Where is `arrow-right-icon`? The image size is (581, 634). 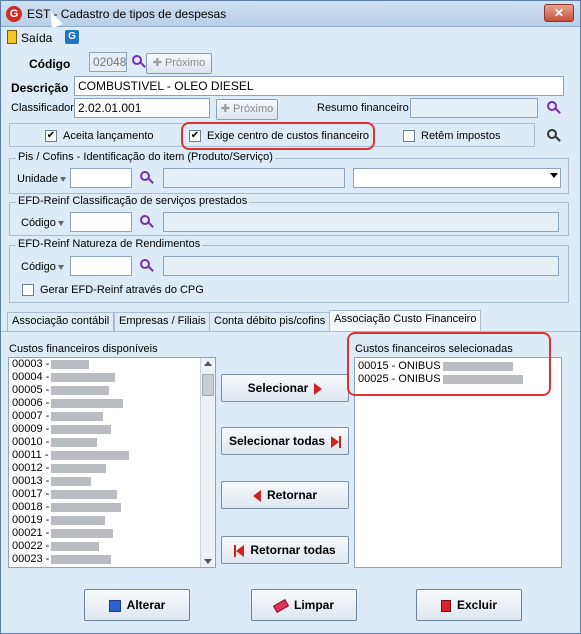
arrow-right-icon is located at coordinates (318, 388).